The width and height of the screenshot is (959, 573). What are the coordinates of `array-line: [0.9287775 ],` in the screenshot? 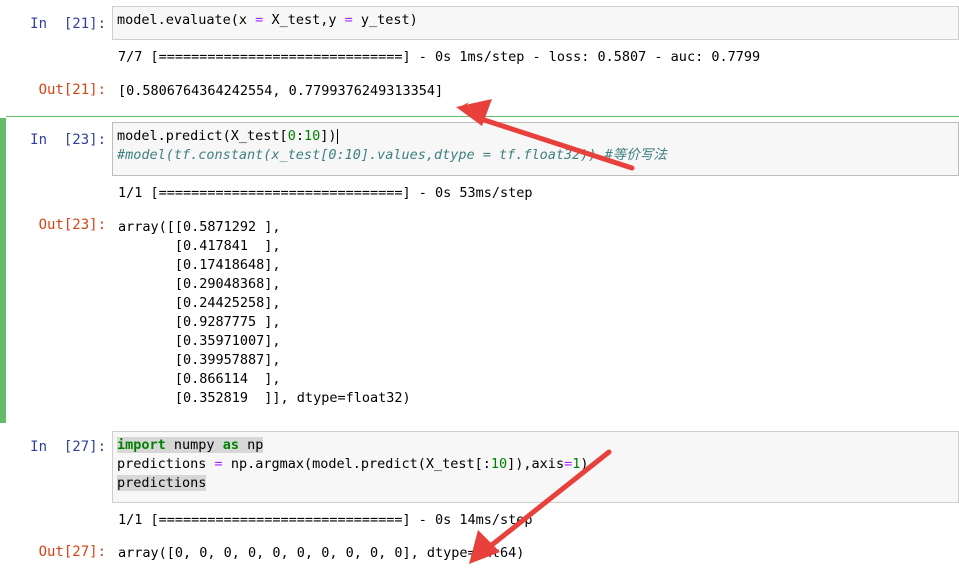 It's located at (199, 322).